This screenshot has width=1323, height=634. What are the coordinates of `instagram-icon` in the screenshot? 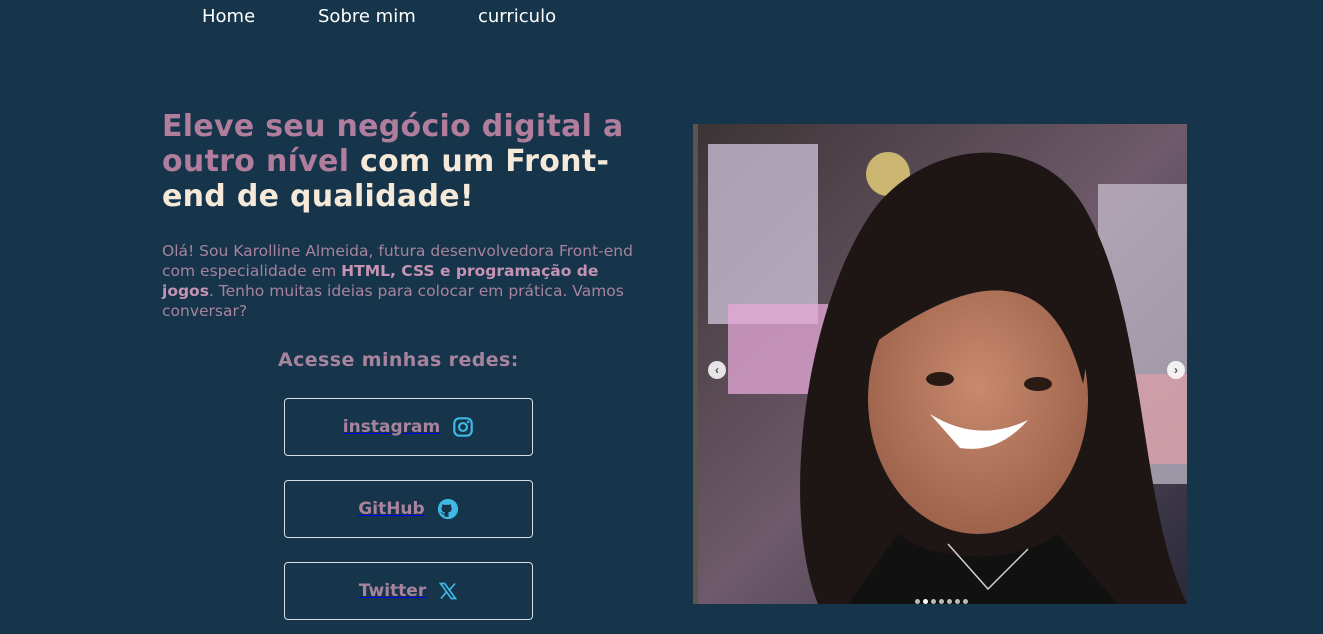 It's located at (463, 427).